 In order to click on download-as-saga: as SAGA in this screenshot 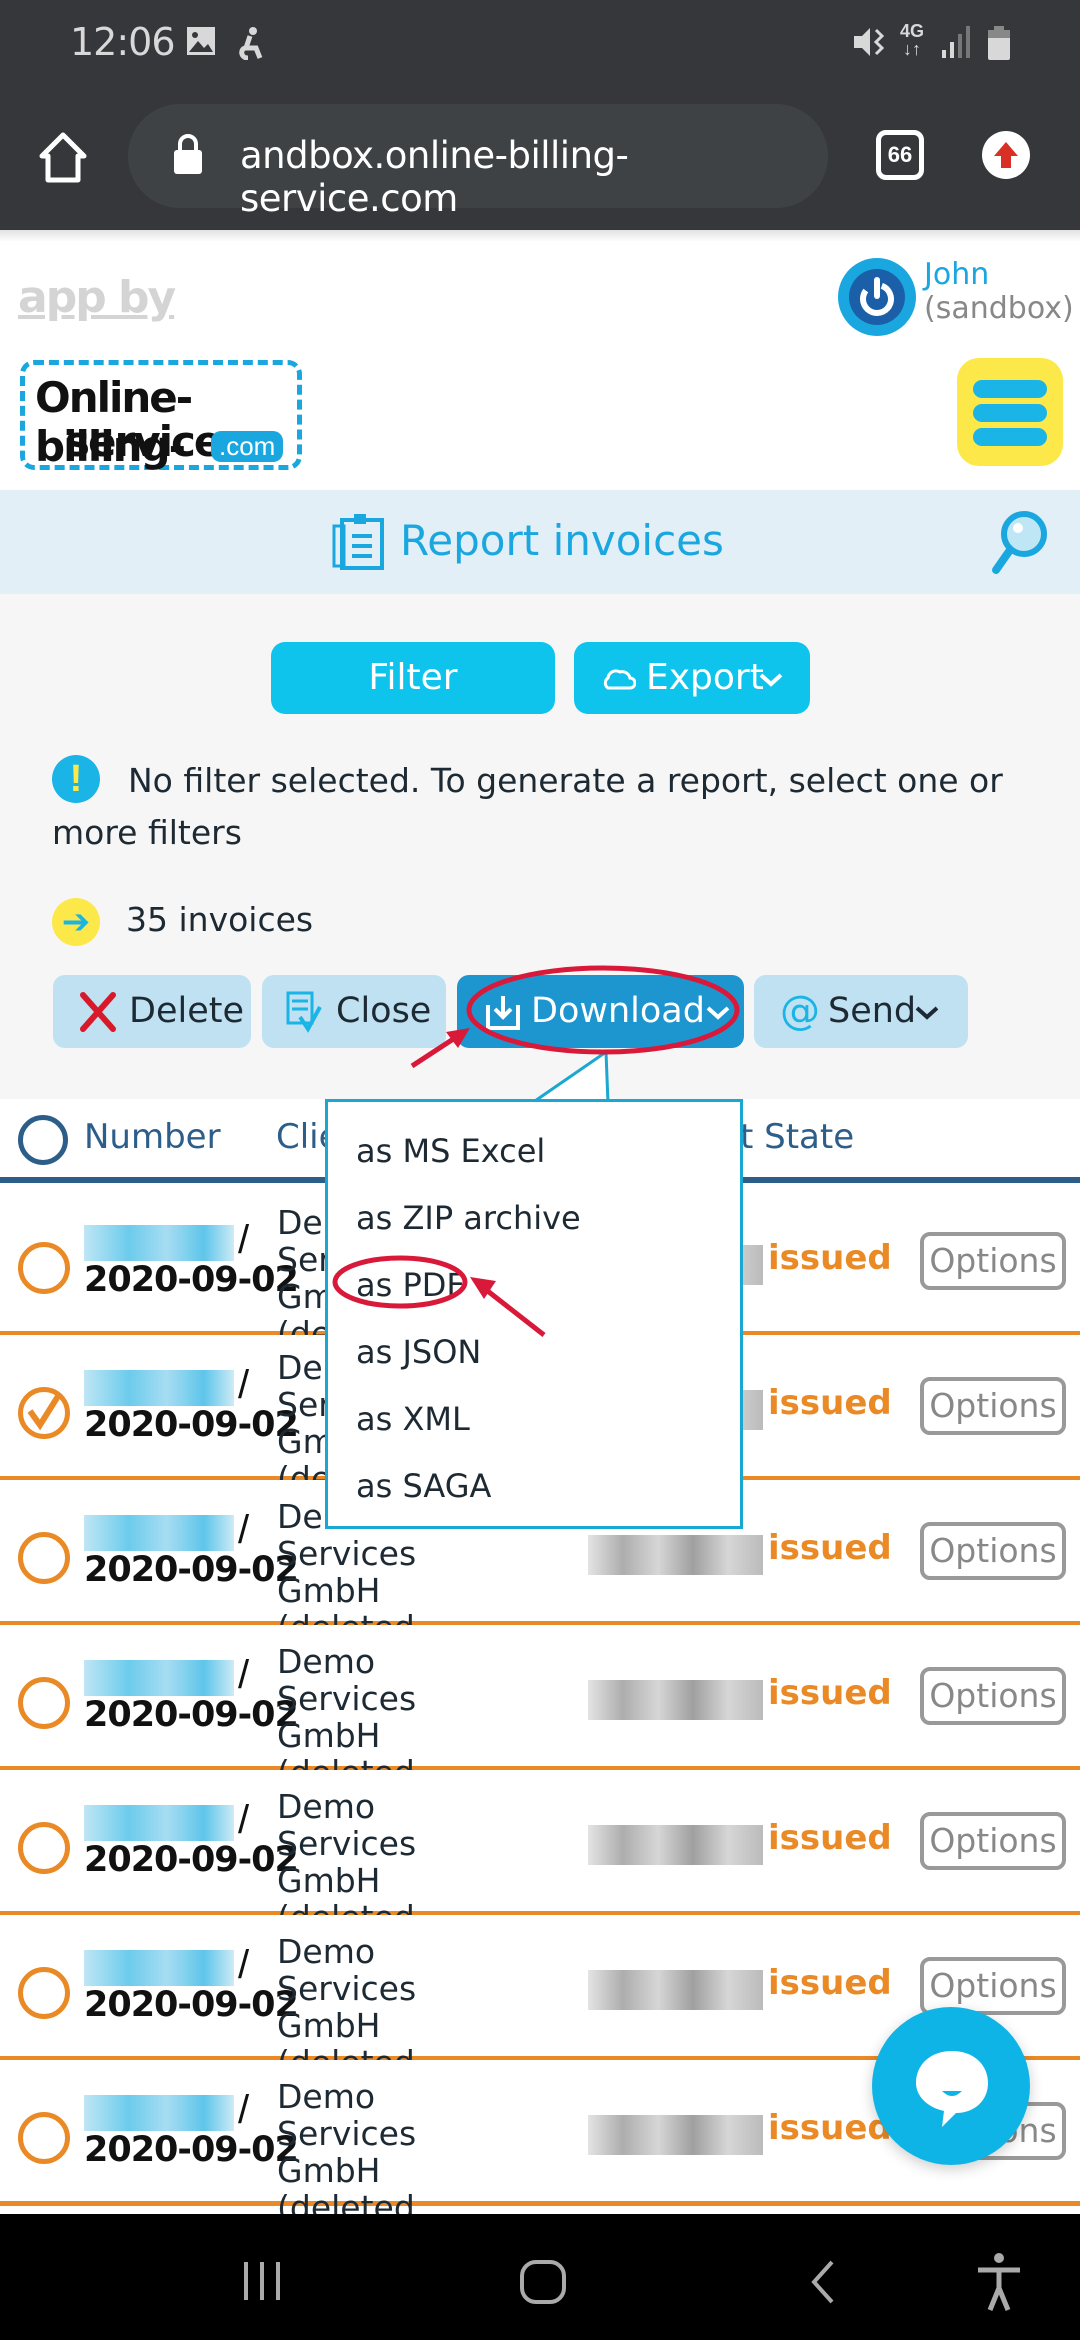, I will do `click(423, 1486)`.